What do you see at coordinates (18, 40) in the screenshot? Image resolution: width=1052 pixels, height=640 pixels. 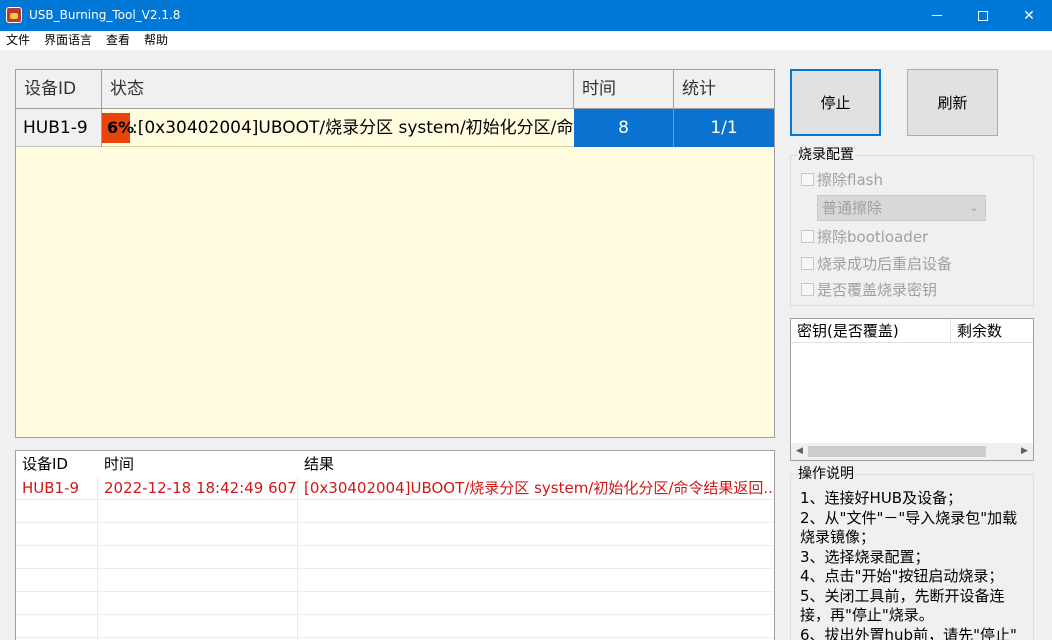 I see `menu-file: 文件` at bounding box center [18, 40].